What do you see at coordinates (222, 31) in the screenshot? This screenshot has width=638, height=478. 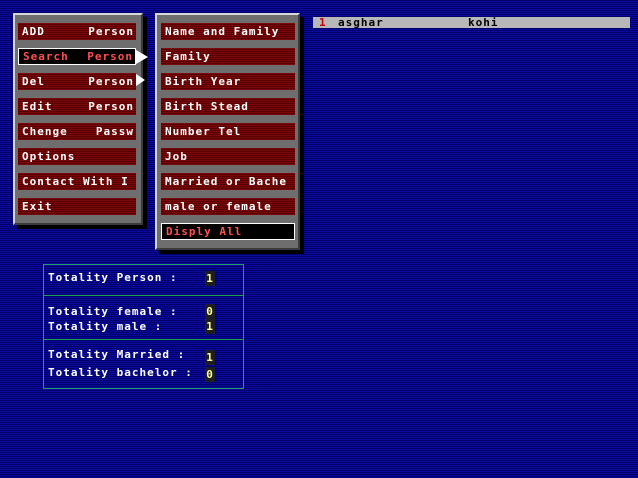 I see `submenu-item-label: Name and Family` at bounding box center [222, 31].